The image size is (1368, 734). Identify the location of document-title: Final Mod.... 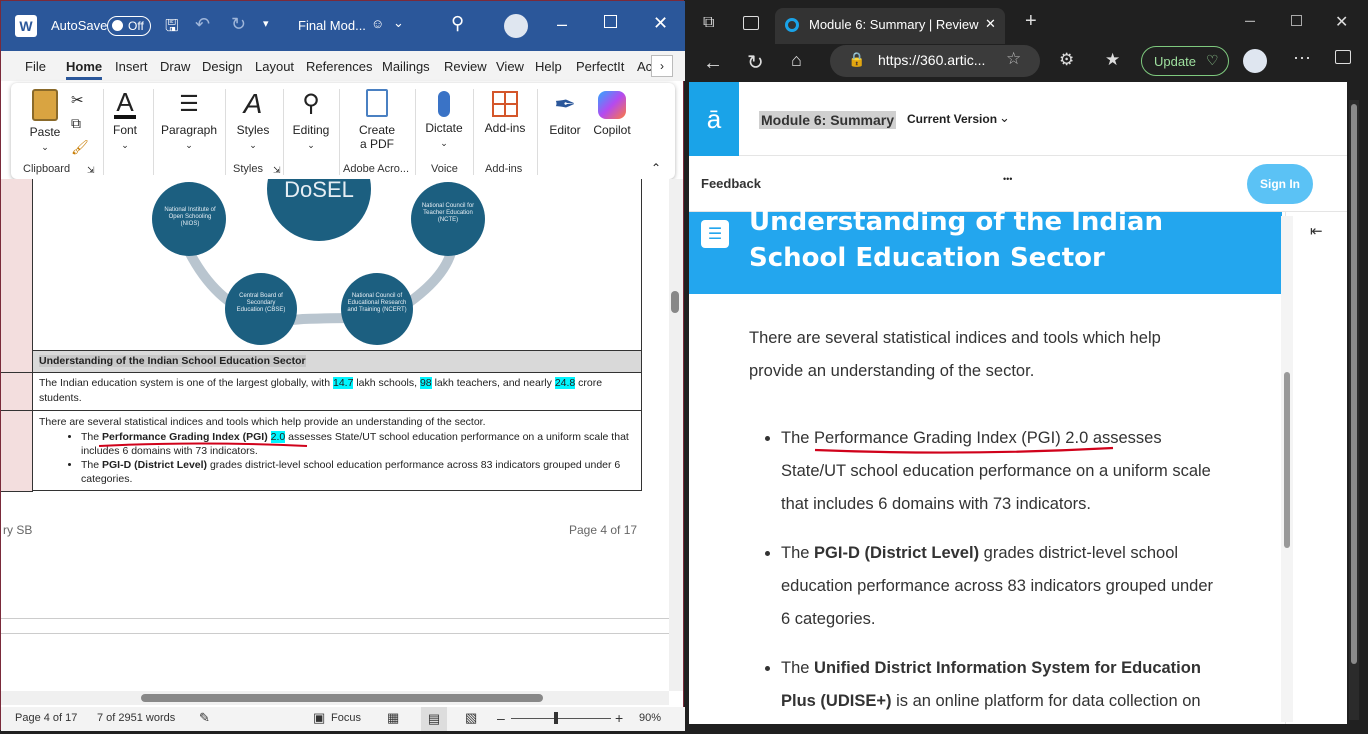
(332, 25).